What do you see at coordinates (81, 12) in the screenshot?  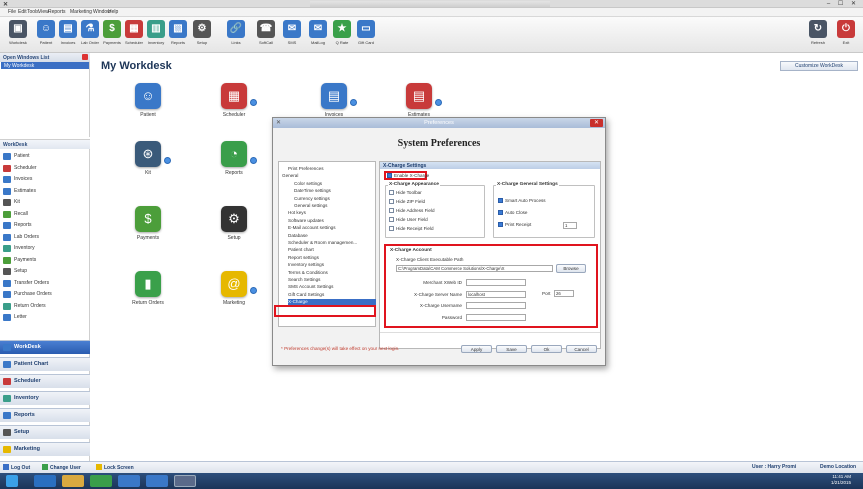 I see `menu-item: Marketing` at bounding box center [81, 12].